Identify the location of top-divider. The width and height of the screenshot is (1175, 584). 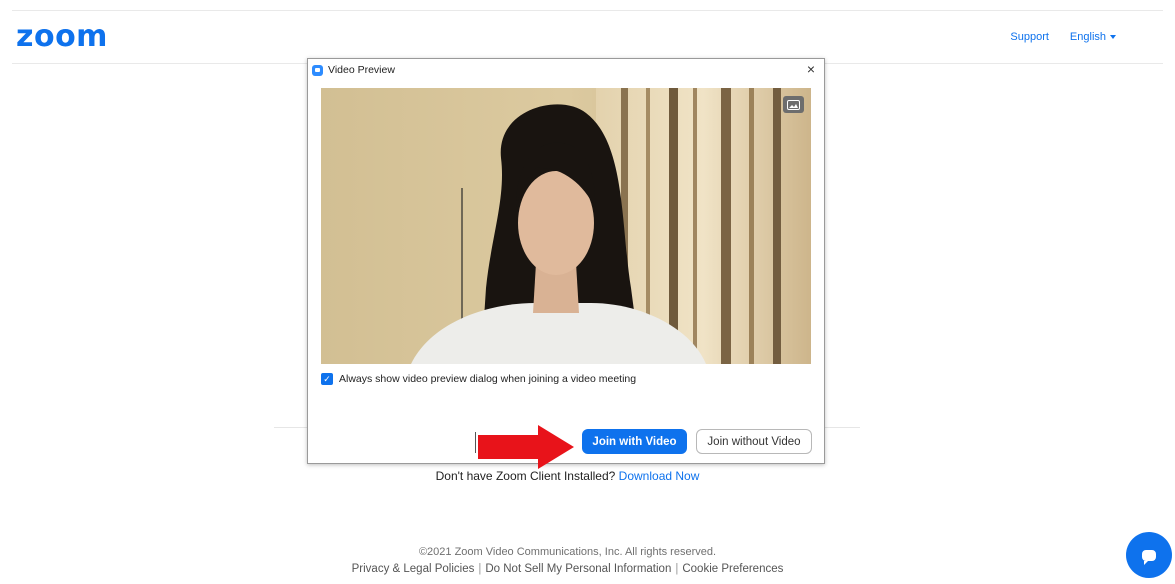
(587, 10).